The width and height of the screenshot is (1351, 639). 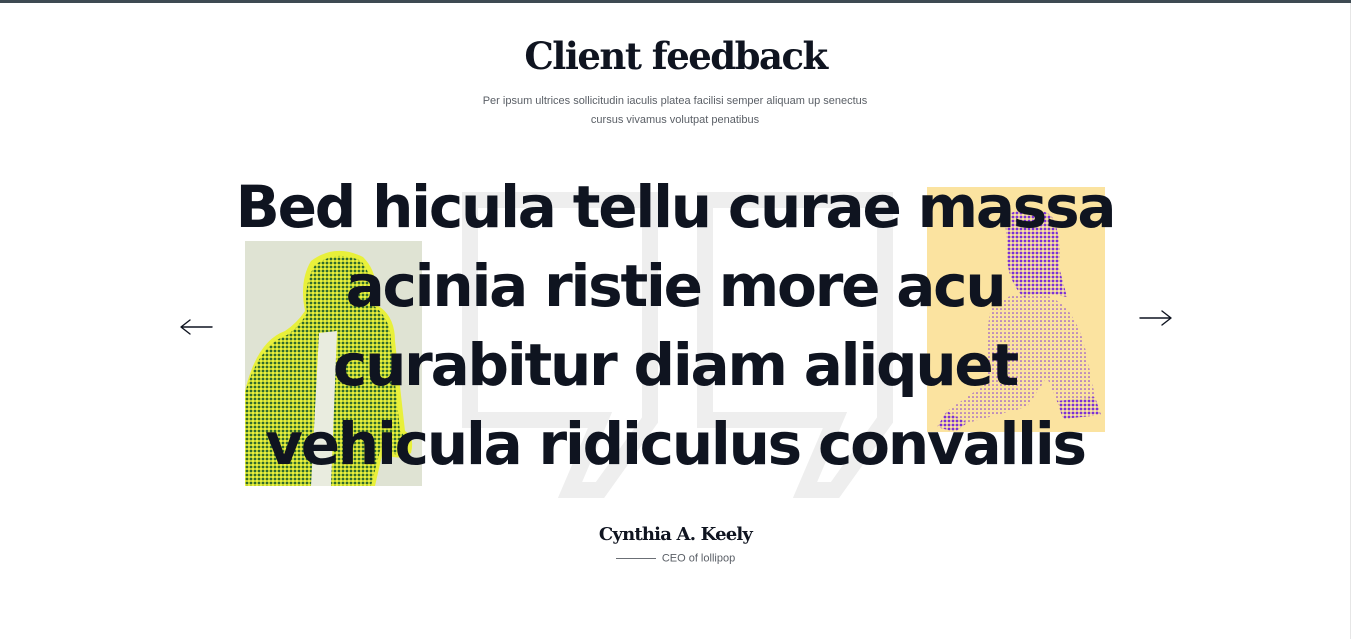 I want to click on author-role-row: CEO of lollipop, so click(x=675, y=558).